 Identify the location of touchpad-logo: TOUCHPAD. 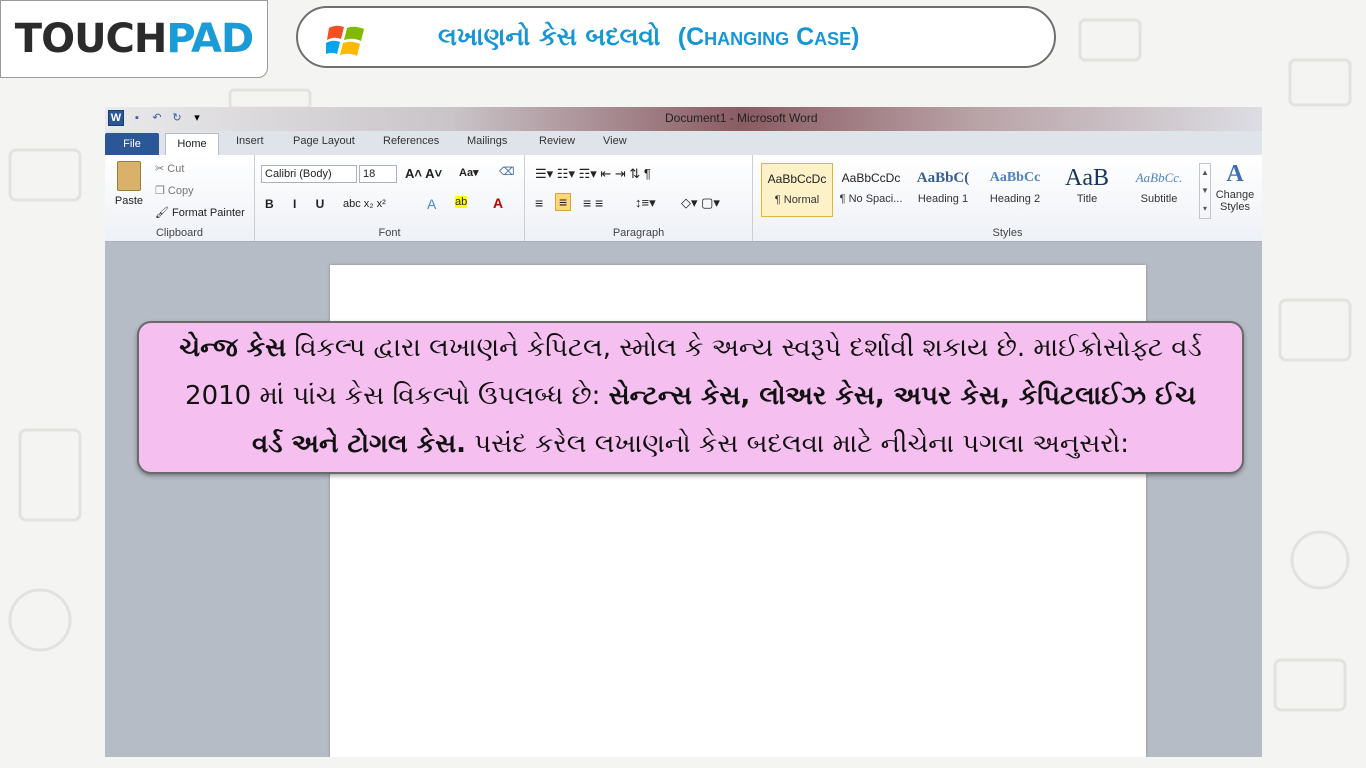
(134, 39).